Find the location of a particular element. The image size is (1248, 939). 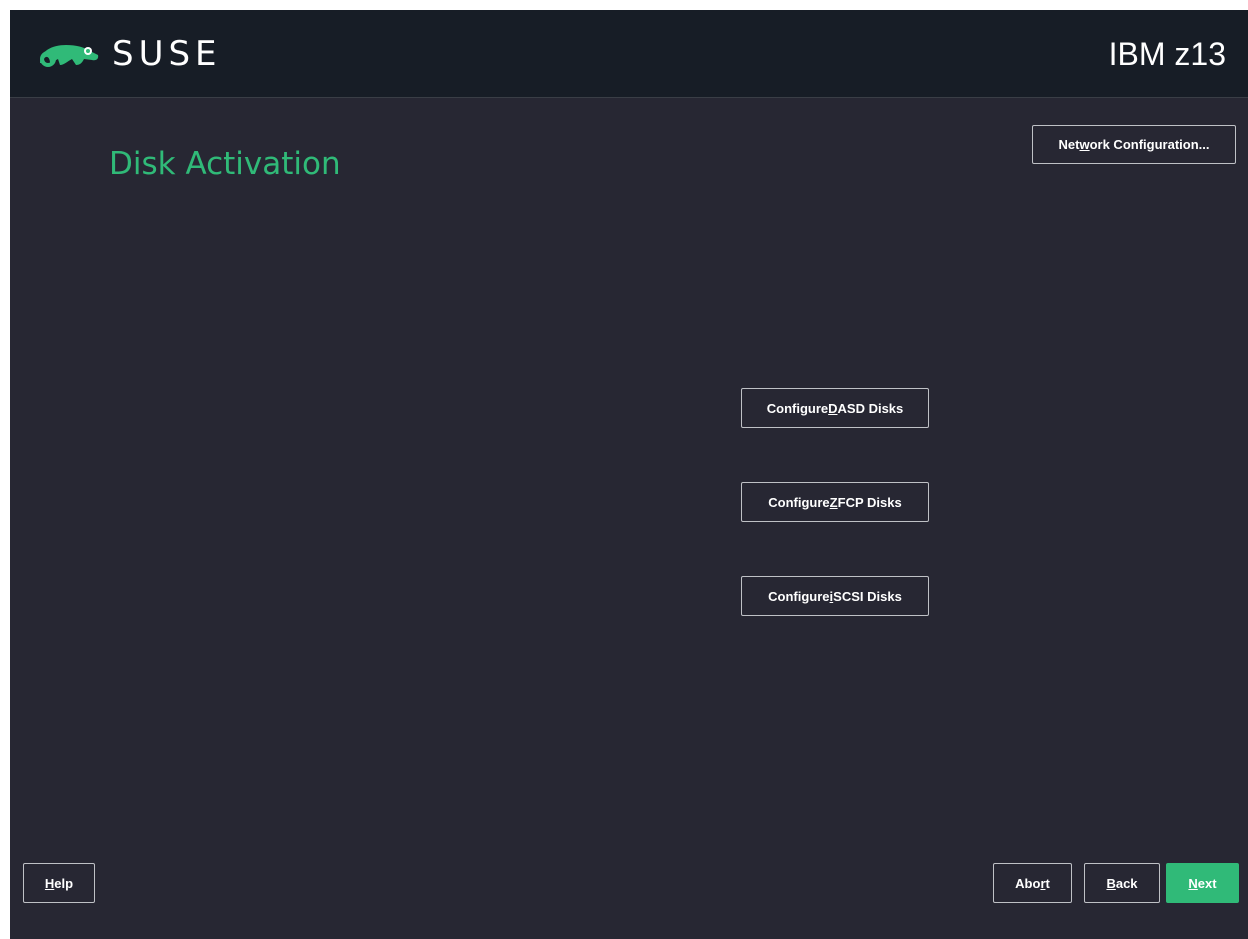

button-label-post: ASD Disks is located at coordinates (870, 408).